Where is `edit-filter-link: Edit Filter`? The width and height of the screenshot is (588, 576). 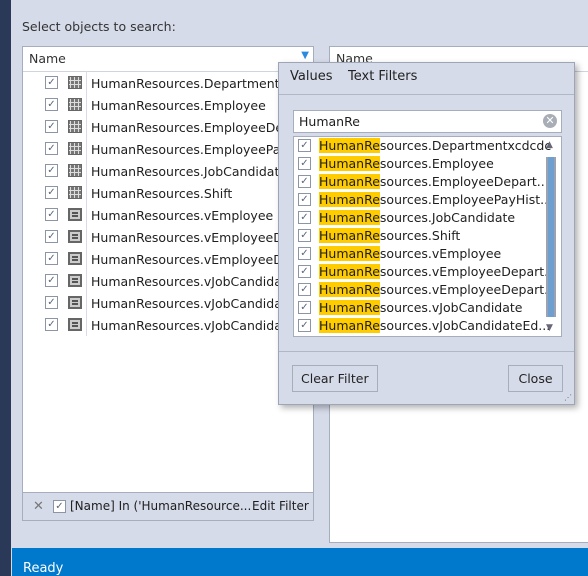
edit-filter-link: Edit Filter is located at coordinates (280, 506).